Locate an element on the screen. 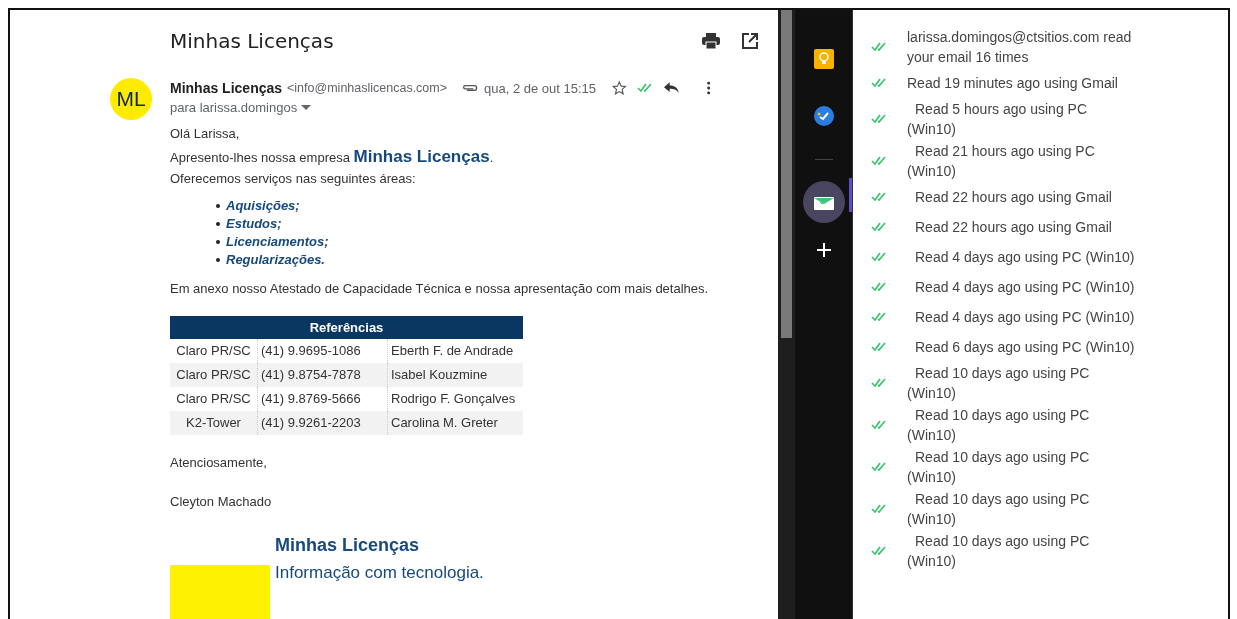 This screenshot has height=619, width=1237. print-icon is located at coordinates (711, 41).